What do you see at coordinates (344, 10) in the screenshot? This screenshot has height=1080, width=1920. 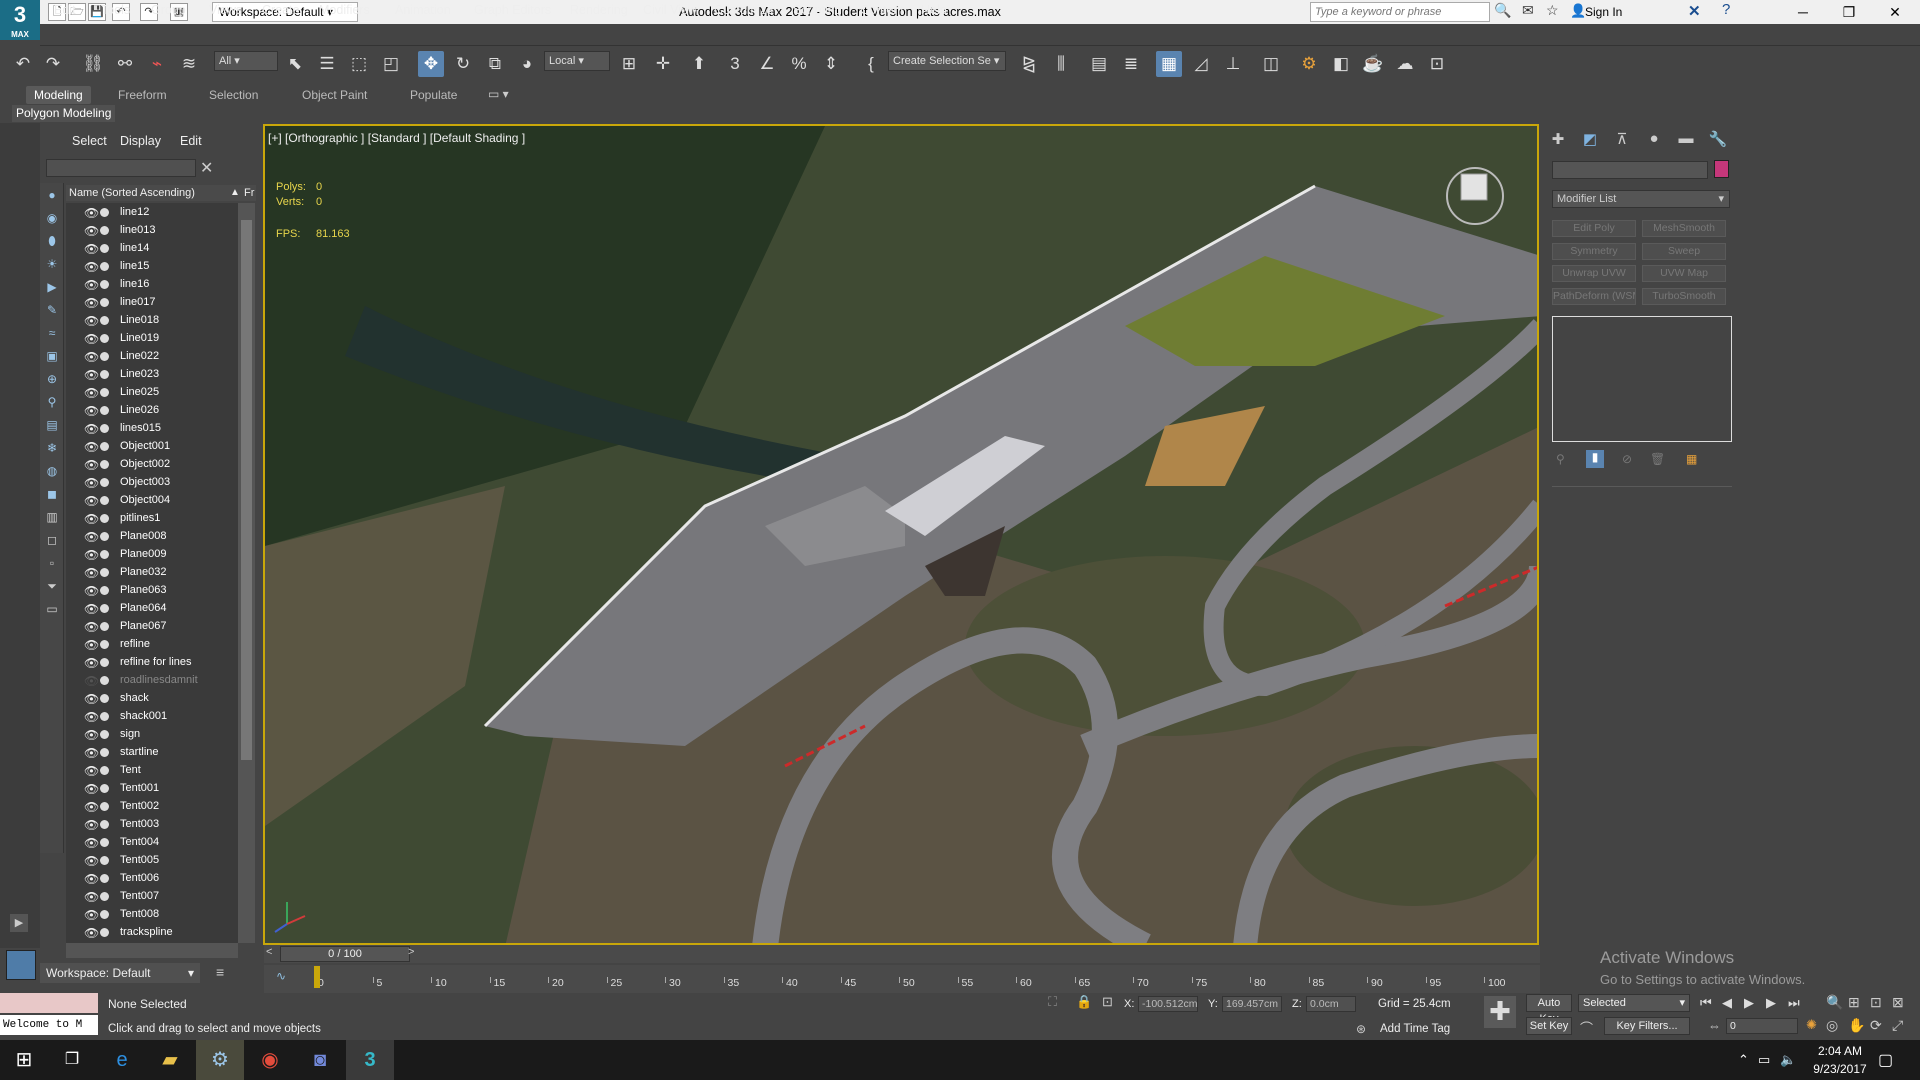 I see `menu-modifiers: Modifiers` at bounding box center [344, 10].